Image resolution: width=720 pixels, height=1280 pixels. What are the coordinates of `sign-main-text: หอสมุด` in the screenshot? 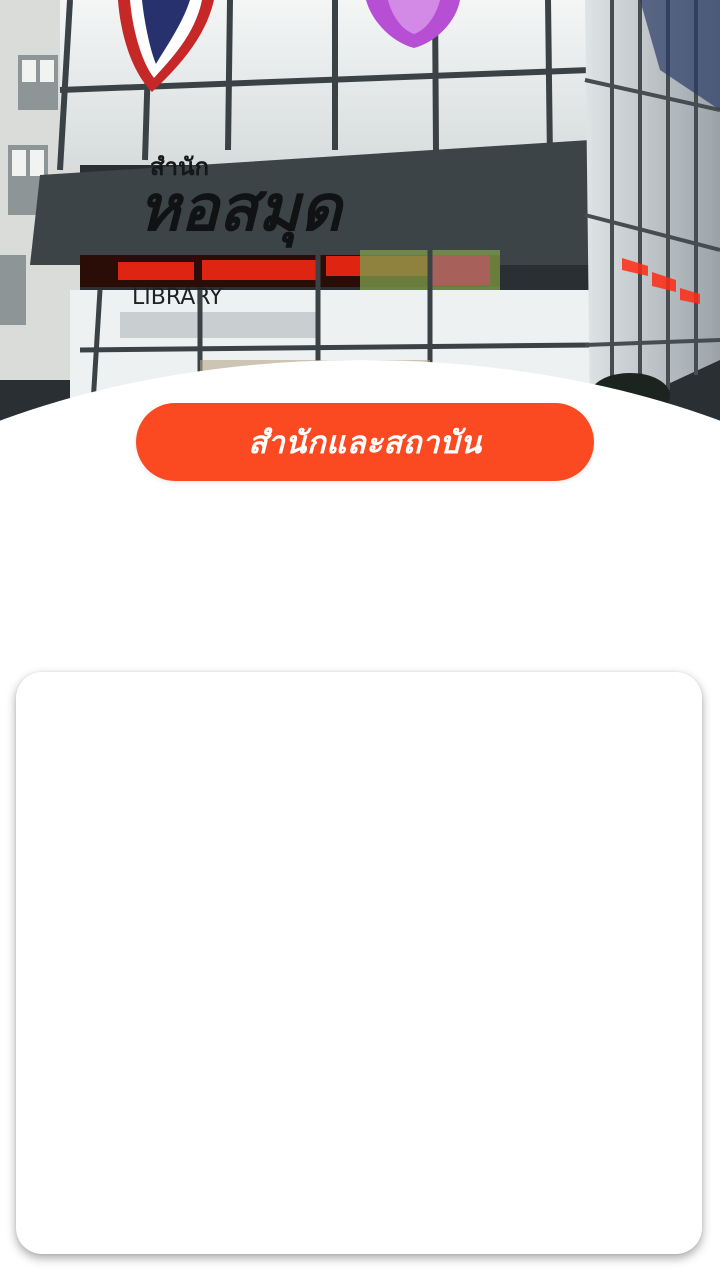 It's located at (241, 210).